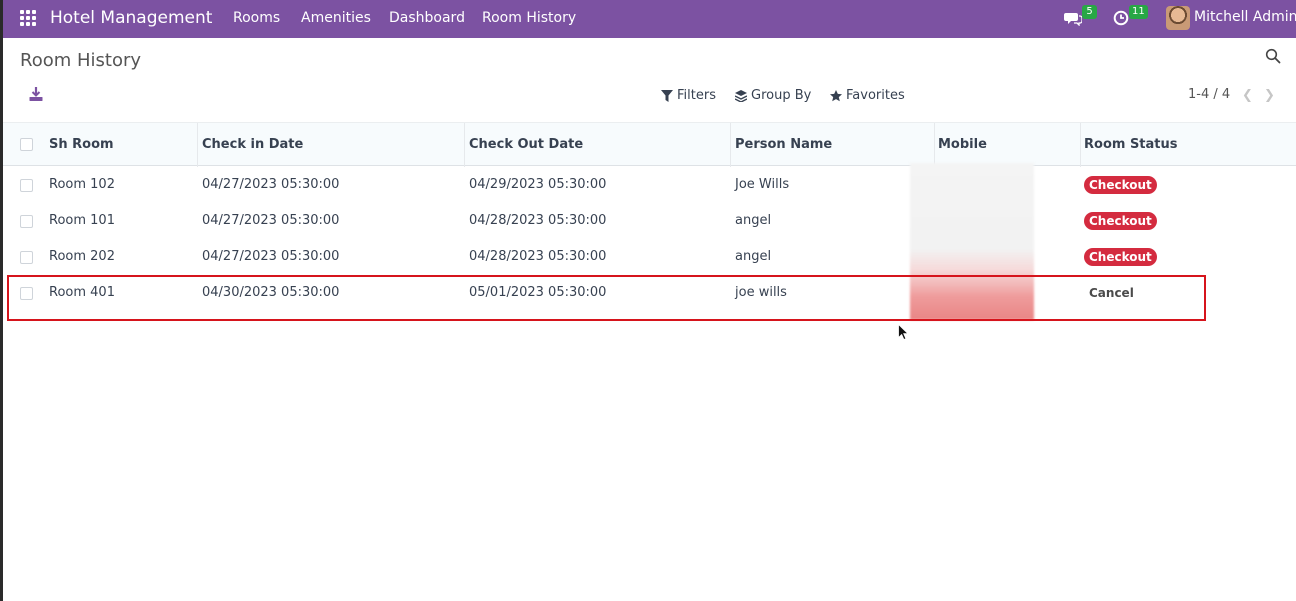 This screenshot has width=1296, height=601. Describe the element at coordinates (783, 144) in the screenshot. I see `header-person-name: Person Name` at that location.